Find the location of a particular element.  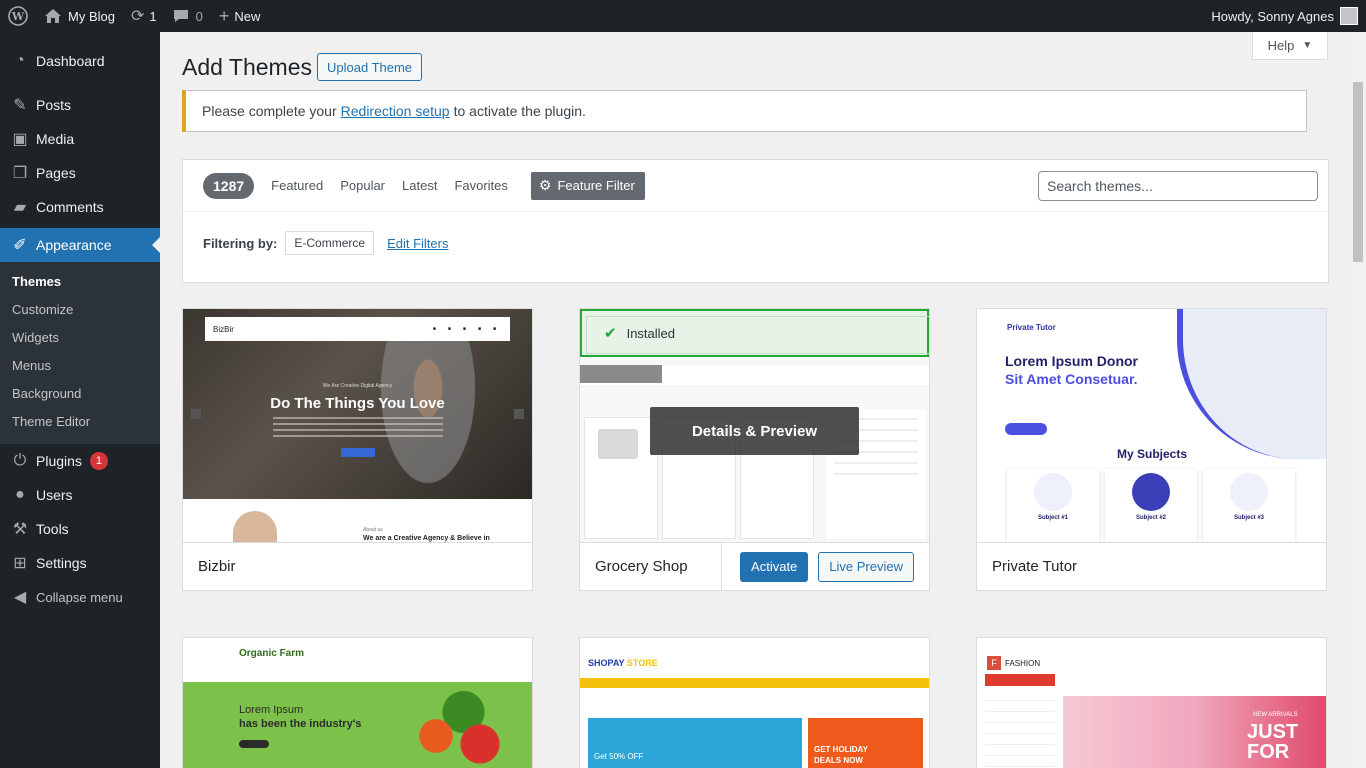

pin-icon: ✎ is located at coordinates (20, 105).